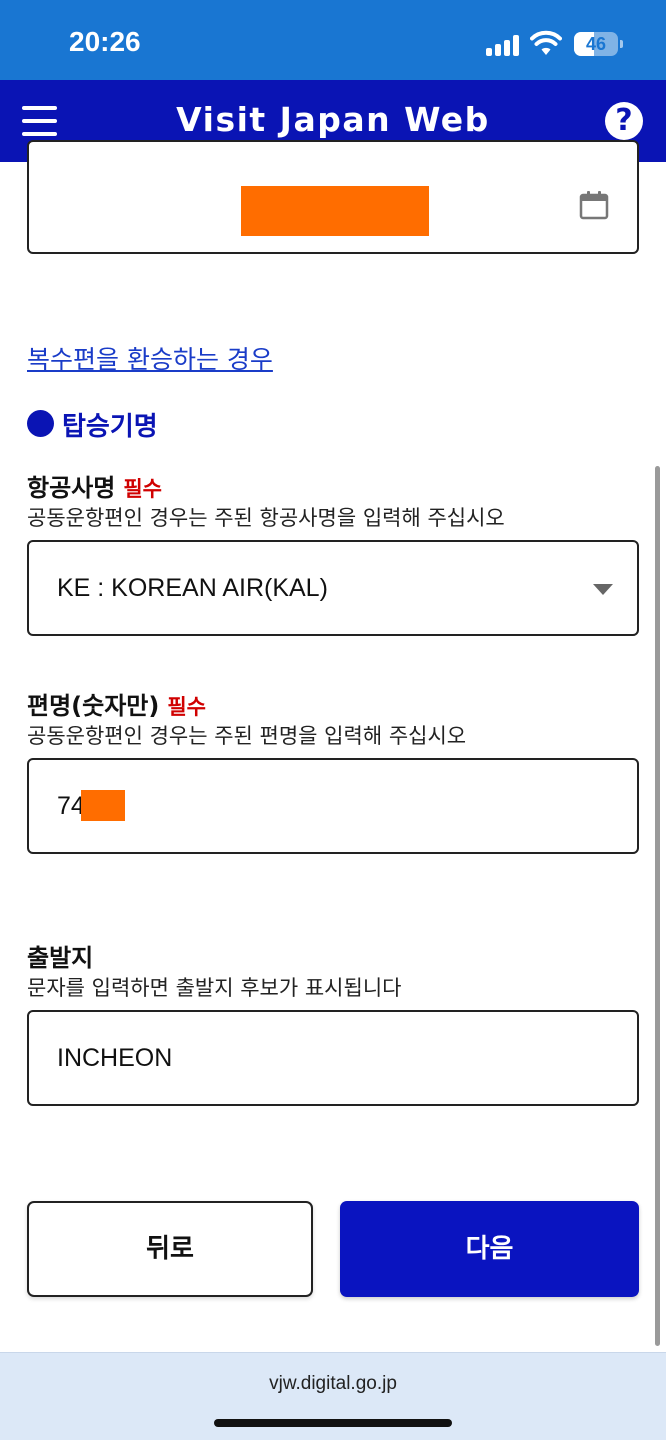 The image size is (666, 1440). Describe the element at coordinates (333, 1058) in the screenshot. I see `departure-input: INCHEON` at that location.